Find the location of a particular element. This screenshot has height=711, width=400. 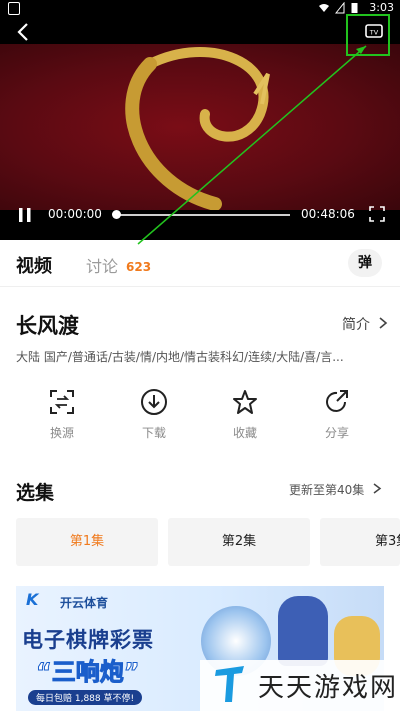

wifi-icon is located at coordinates (324, 8).